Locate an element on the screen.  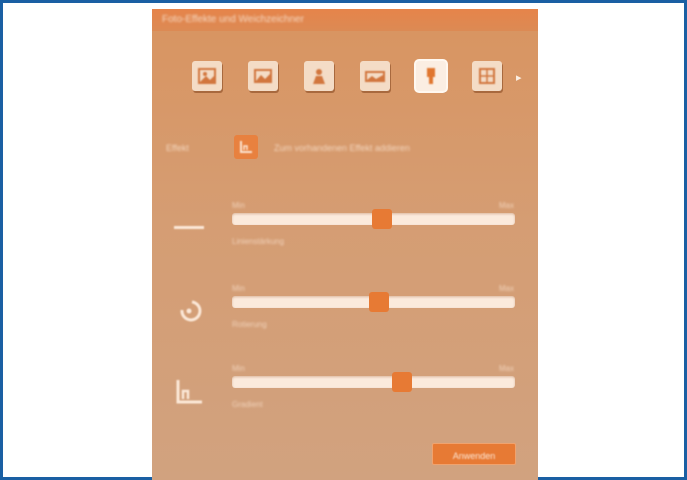
rotation-slider is located at coordinates (373, 302).